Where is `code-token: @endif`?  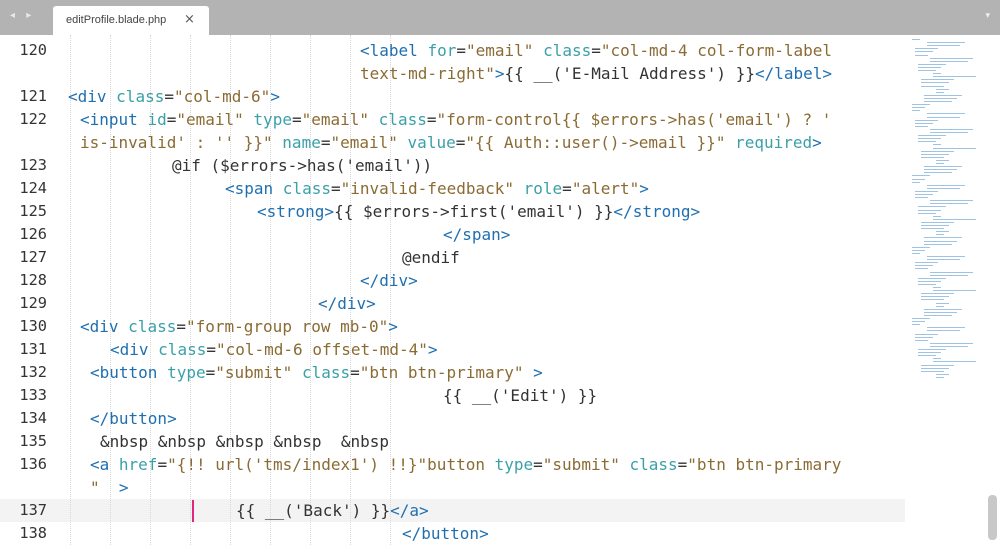
code-token: @endif is located at coordinates (431, 257).